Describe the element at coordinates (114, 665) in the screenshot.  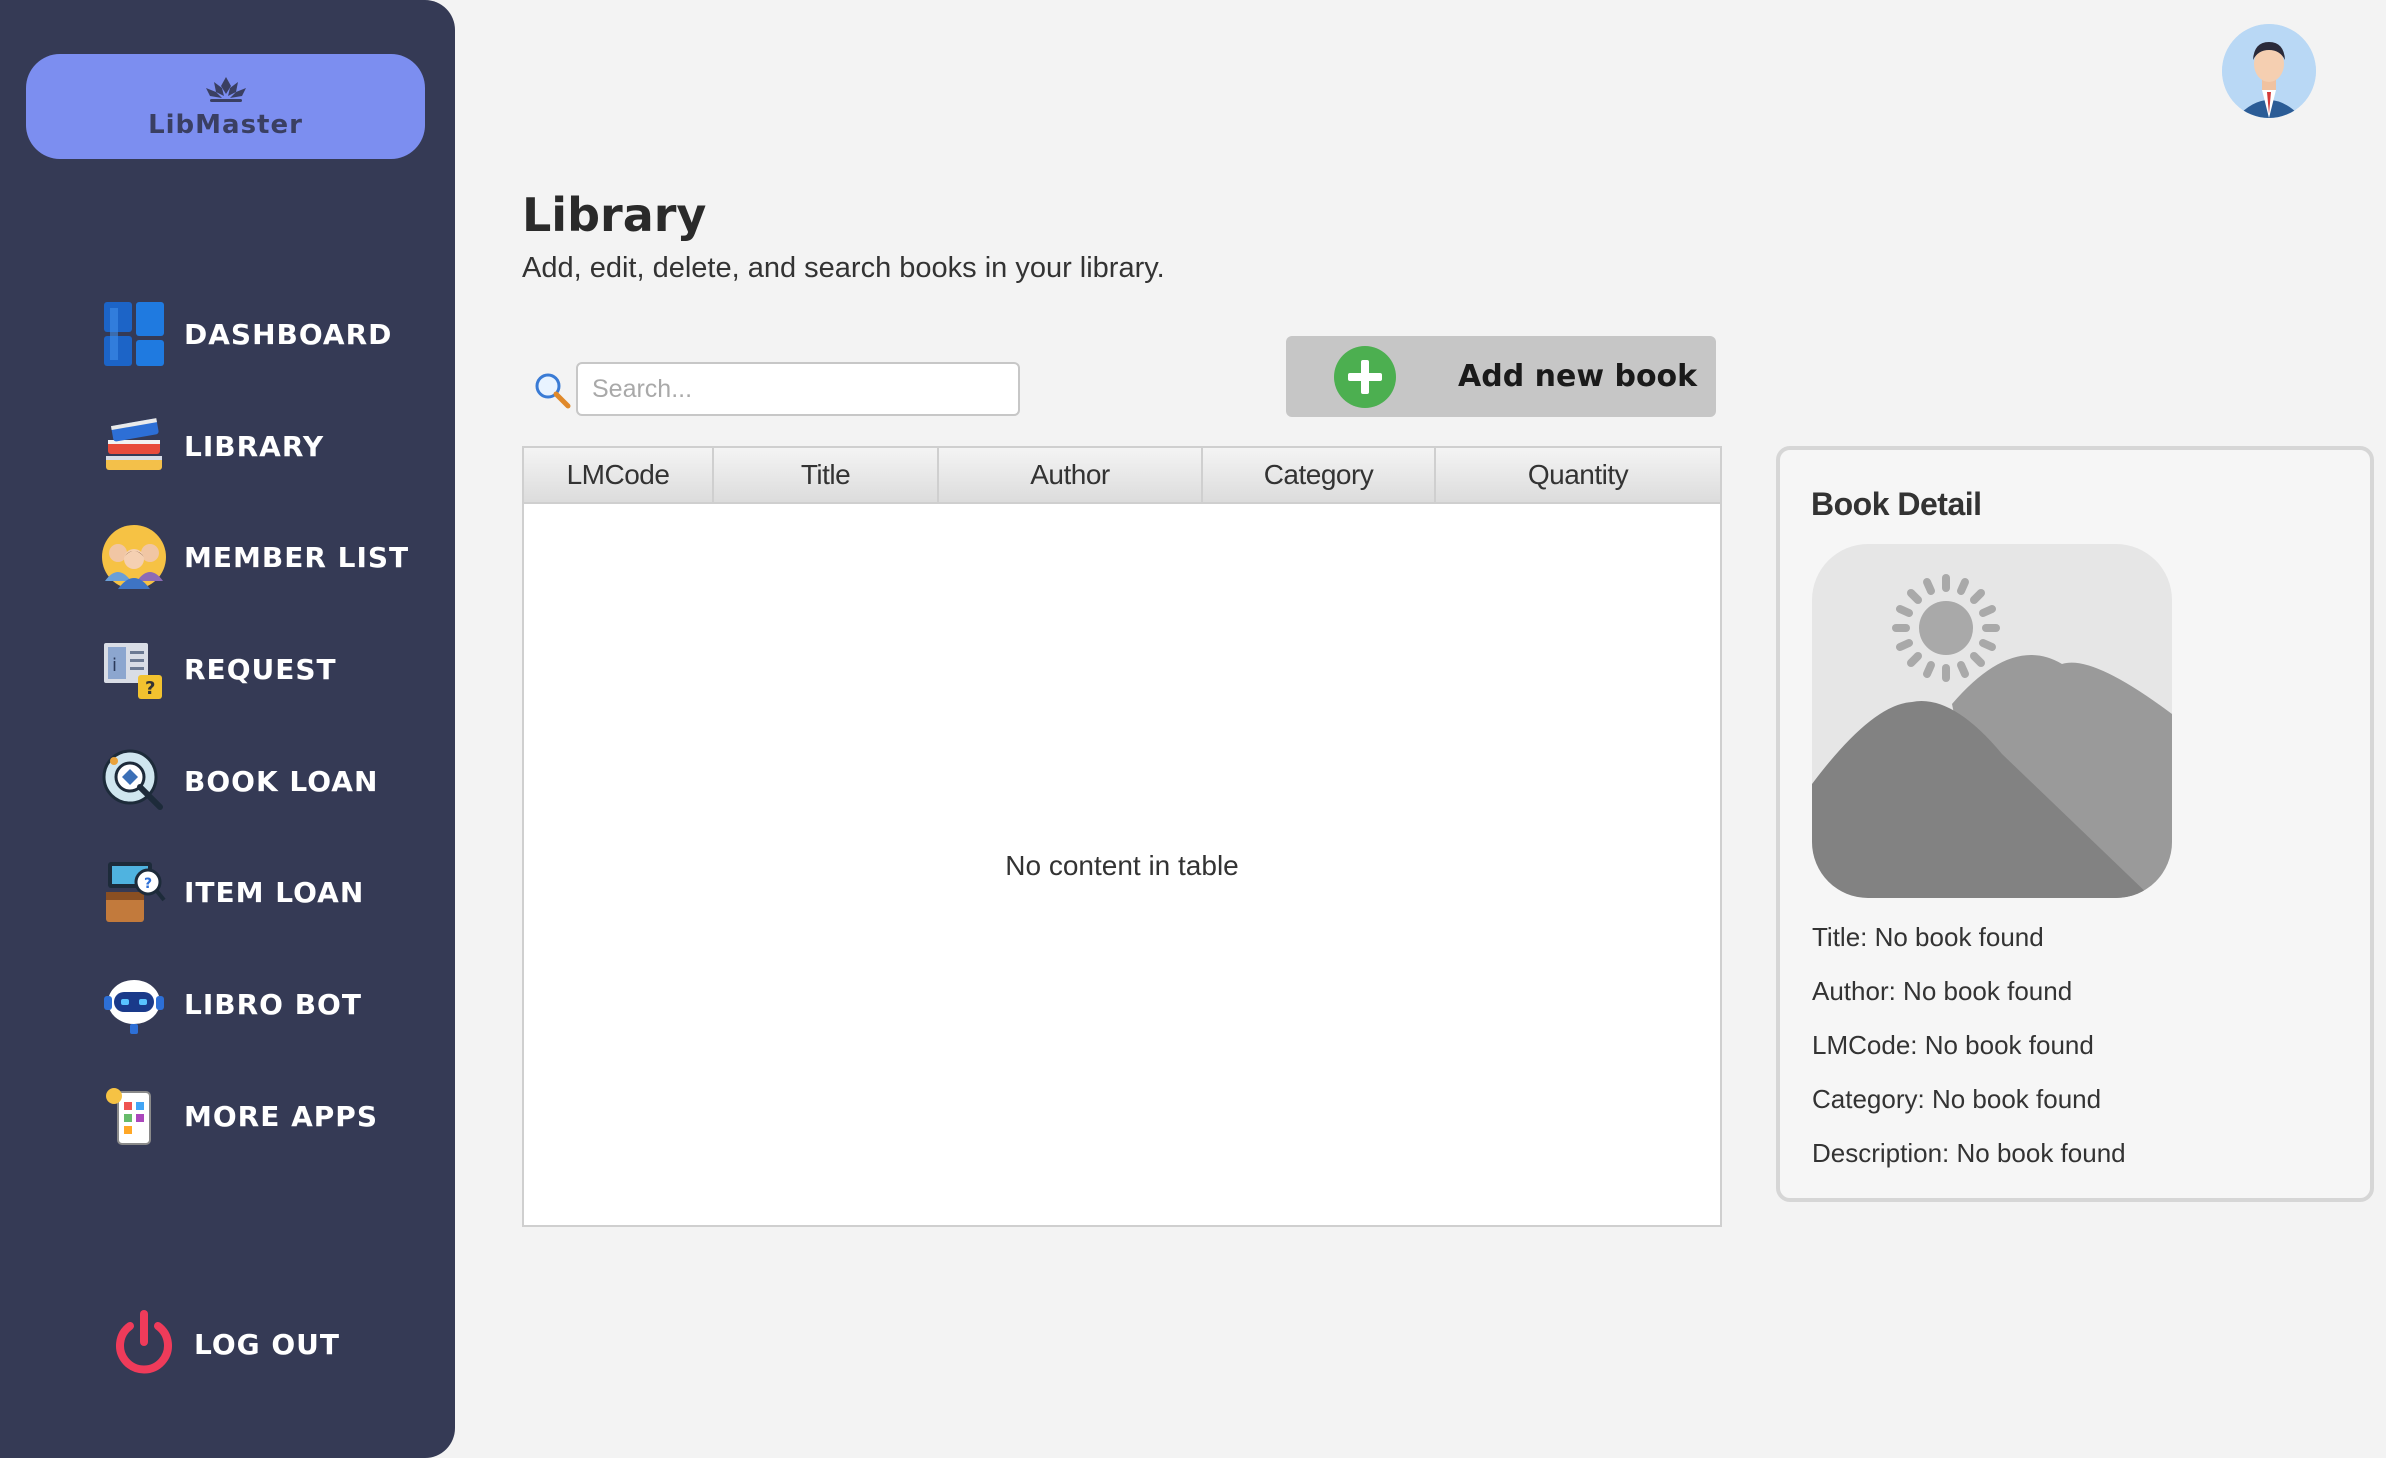
I see `svg-text: i` at that location.